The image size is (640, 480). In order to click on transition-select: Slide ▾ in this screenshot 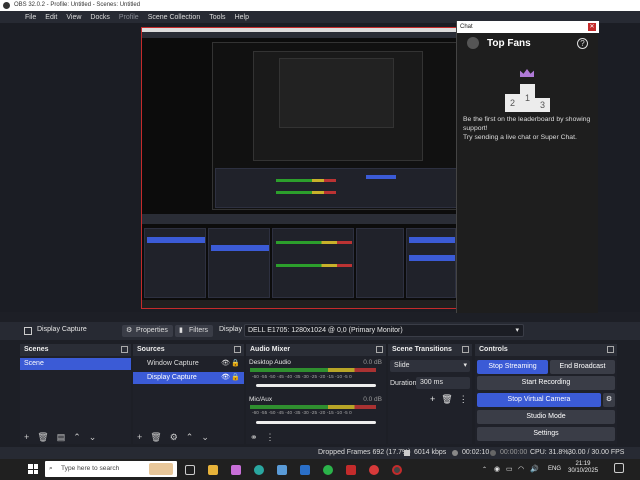, I will do `click(430, 366)`.